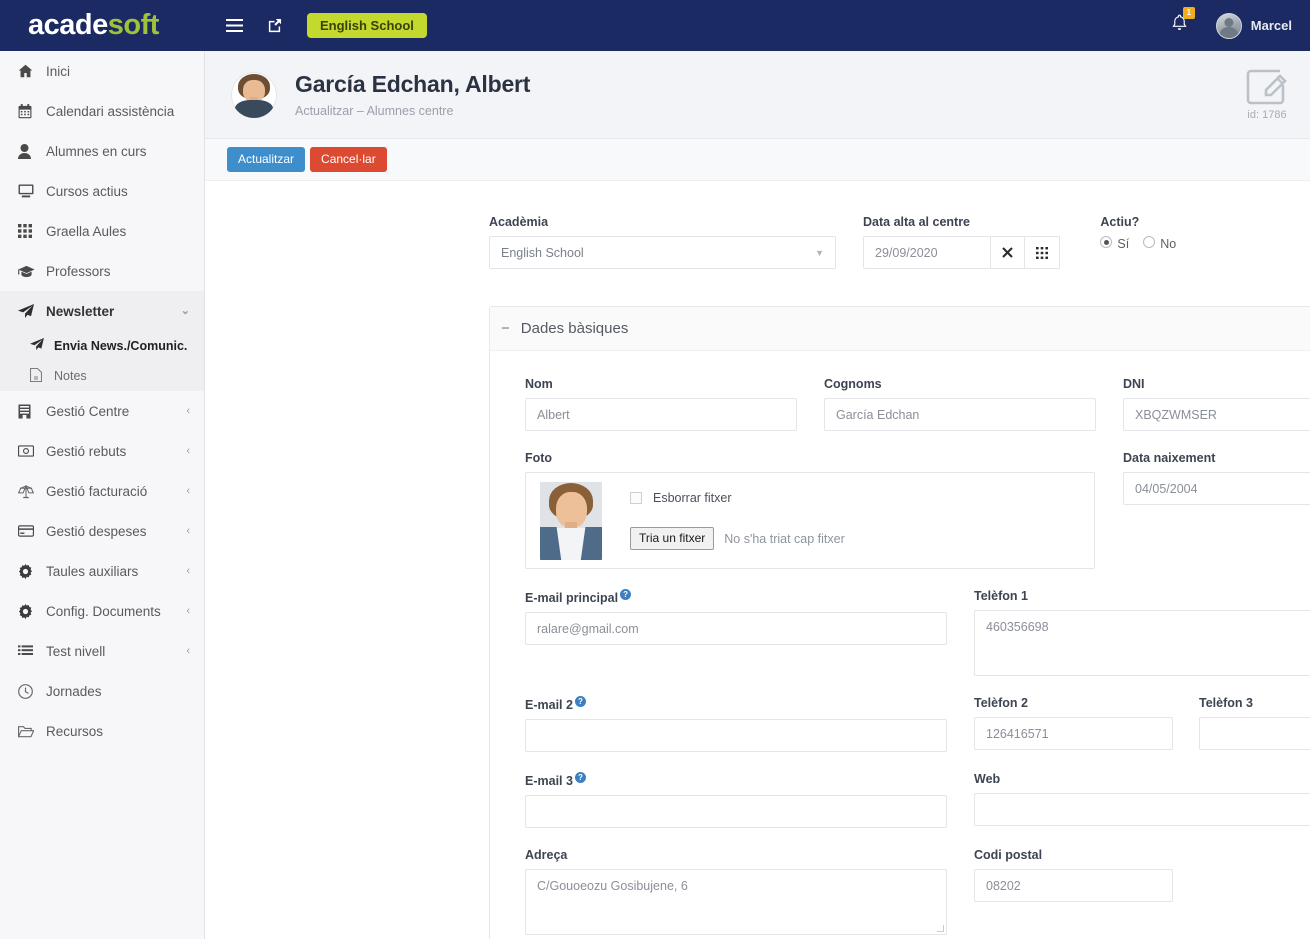  I want to click on sidebar-item-calendari-assistencia: Calendari assistència, so click(102, 111).